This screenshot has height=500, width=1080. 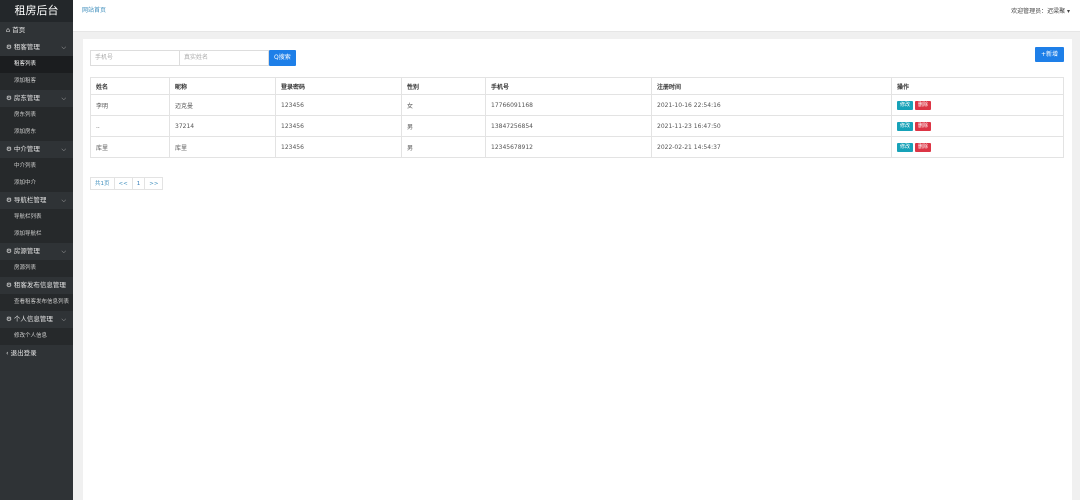 What do you see at coordinates (29, 319) in the screenshot?
I see `sidebar-menu-label: ⚙ 个人信息管理` at bounding box center [29, 319].